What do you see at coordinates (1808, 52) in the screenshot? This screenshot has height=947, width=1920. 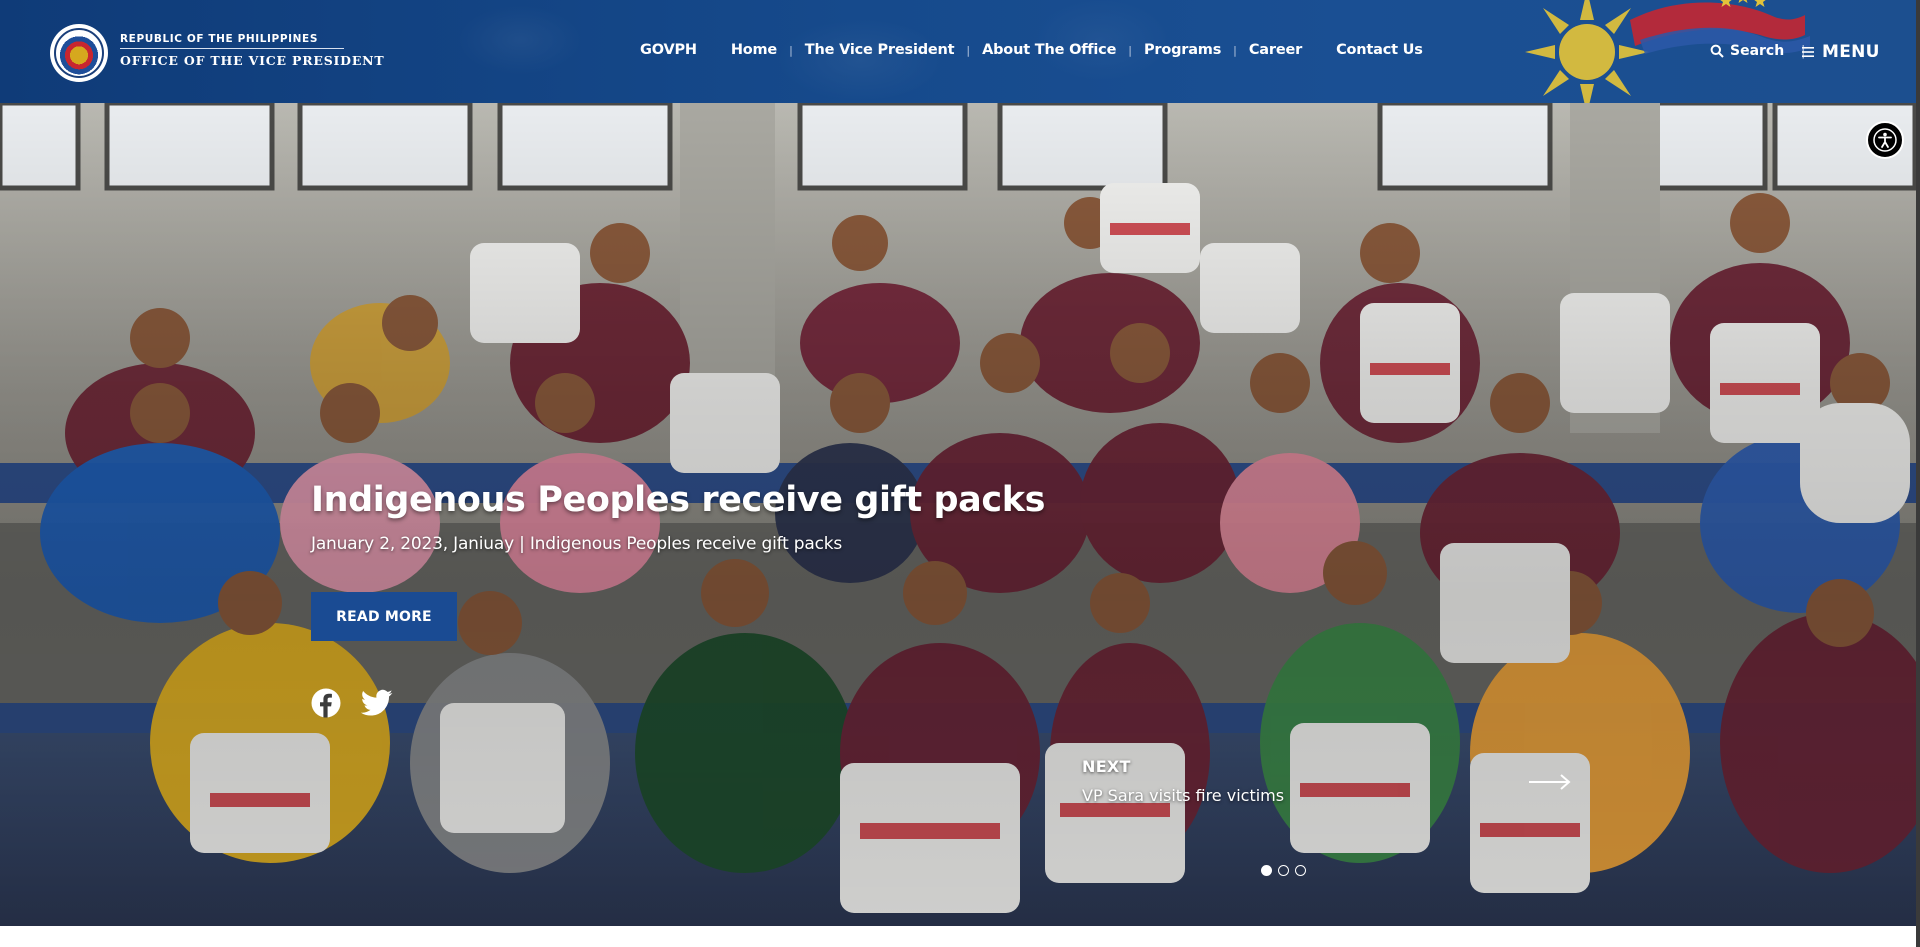 I see `hamburger-icon` at bounding box center [1808, 52].